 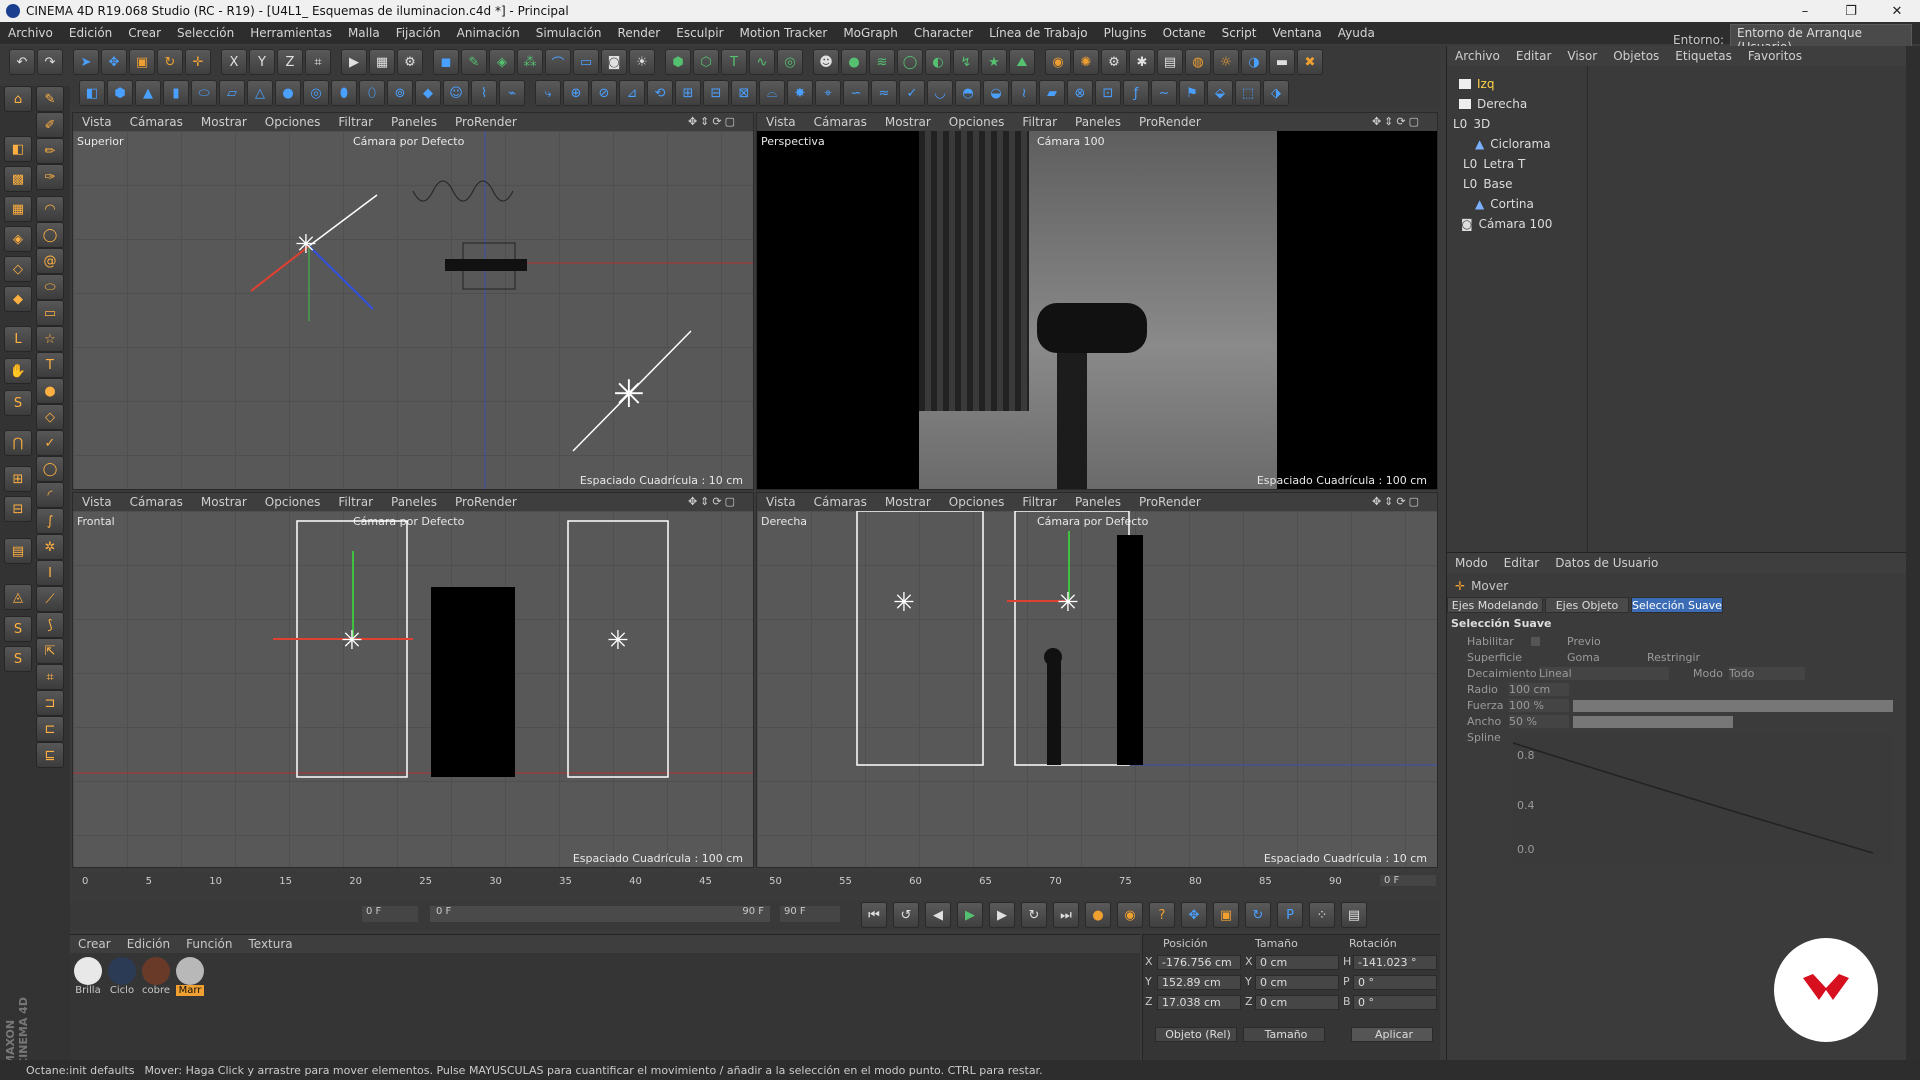 What do you see at coordinates (190, 976) in the screenshot?
I see `material-swatch: Marr` at bounding box center [190, 976].